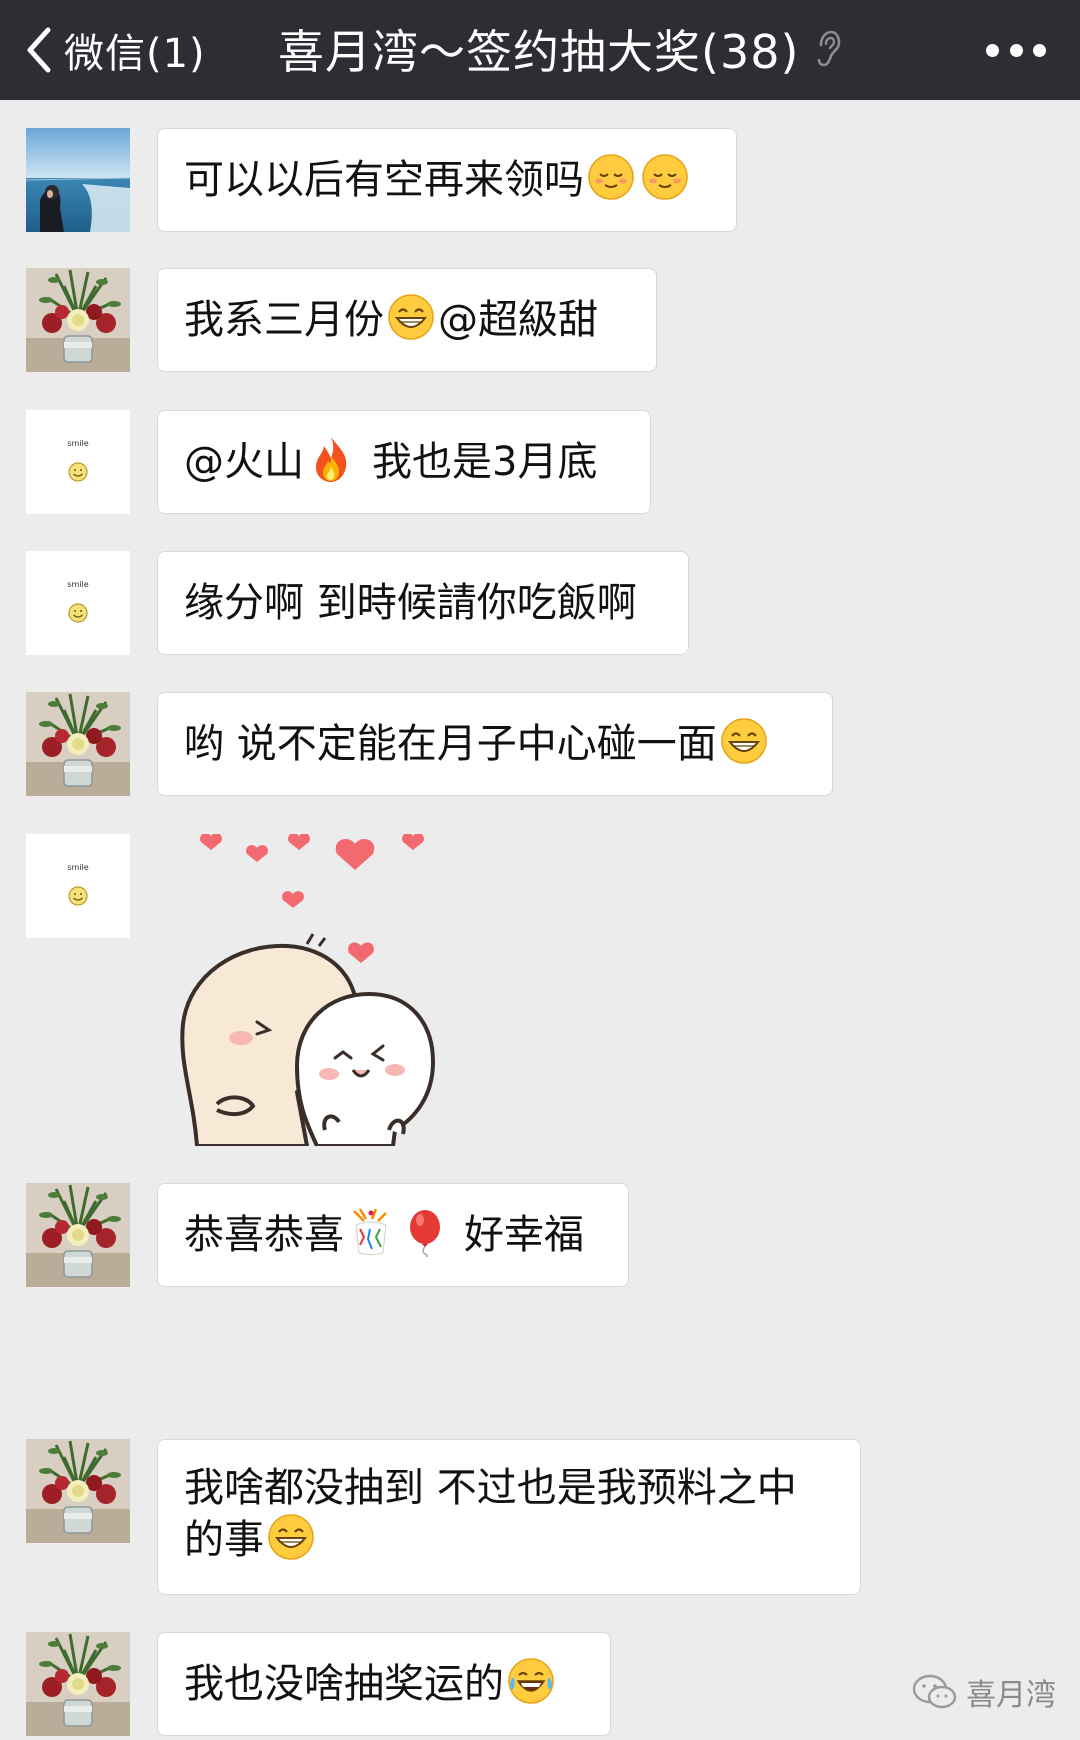  Describe the element at coordinates (337, 990) in the screenshot. I see `hugging-bunnies-sticker` at that location.